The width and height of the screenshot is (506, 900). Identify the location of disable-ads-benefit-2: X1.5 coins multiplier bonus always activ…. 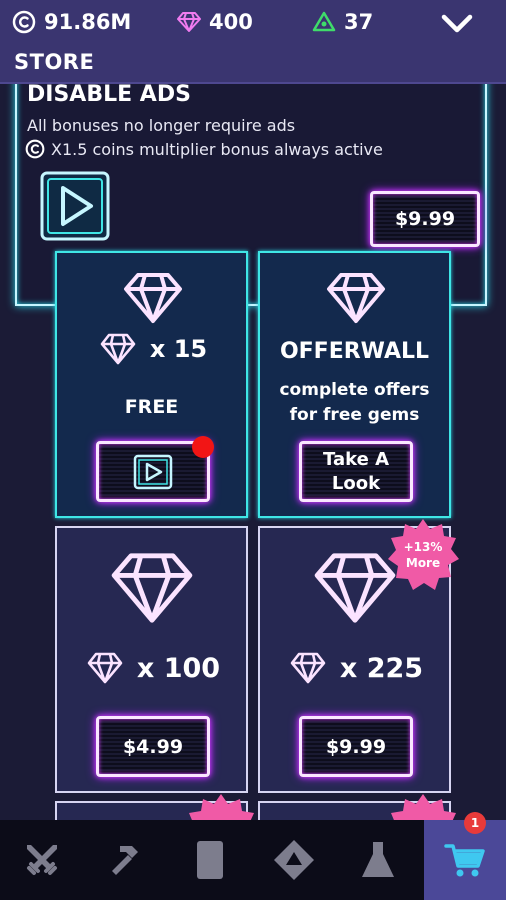
(204, 149).